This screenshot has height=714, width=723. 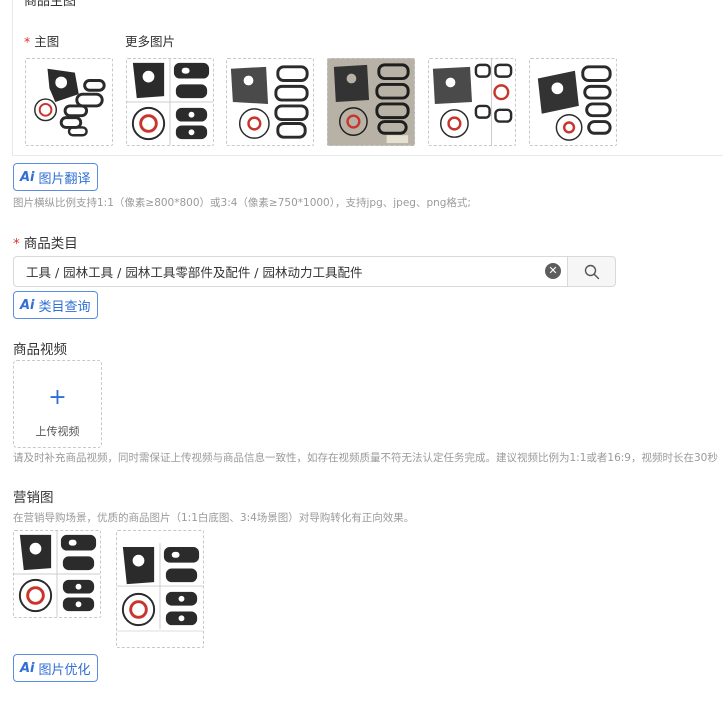 I want to click on gasket-angled-image, so click(x=574, y=103).